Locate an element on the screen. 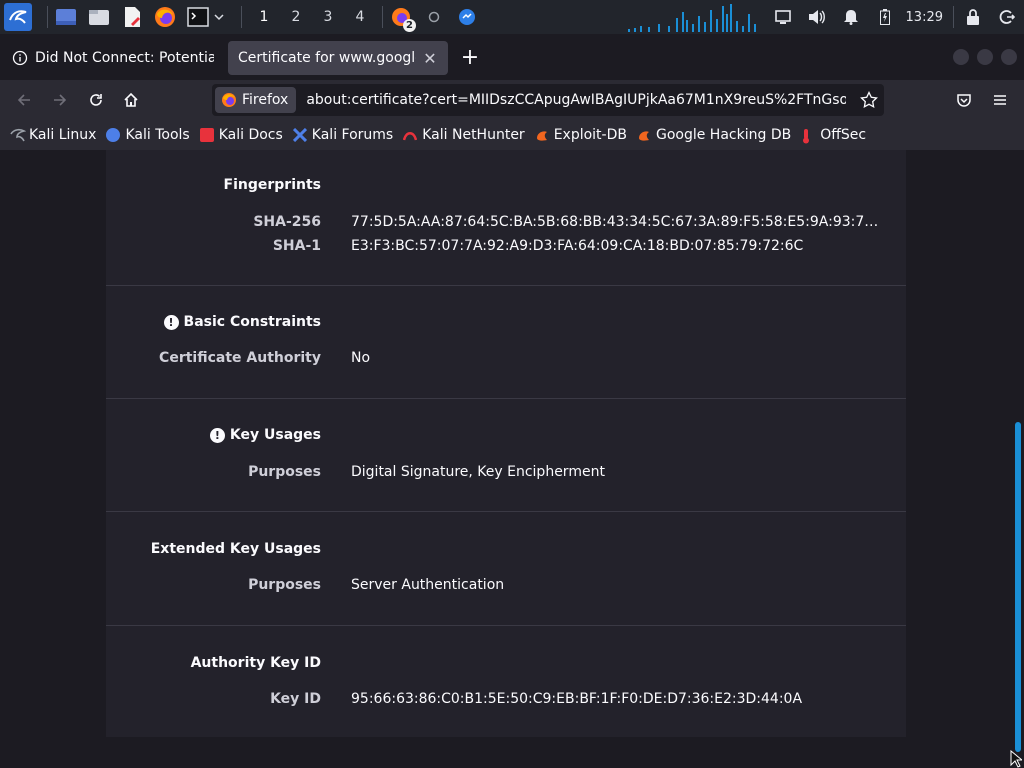 Image resolution: width=1024 pixels, height=768 pixels. notification-bell-icon is located at coordinates (851, 17).